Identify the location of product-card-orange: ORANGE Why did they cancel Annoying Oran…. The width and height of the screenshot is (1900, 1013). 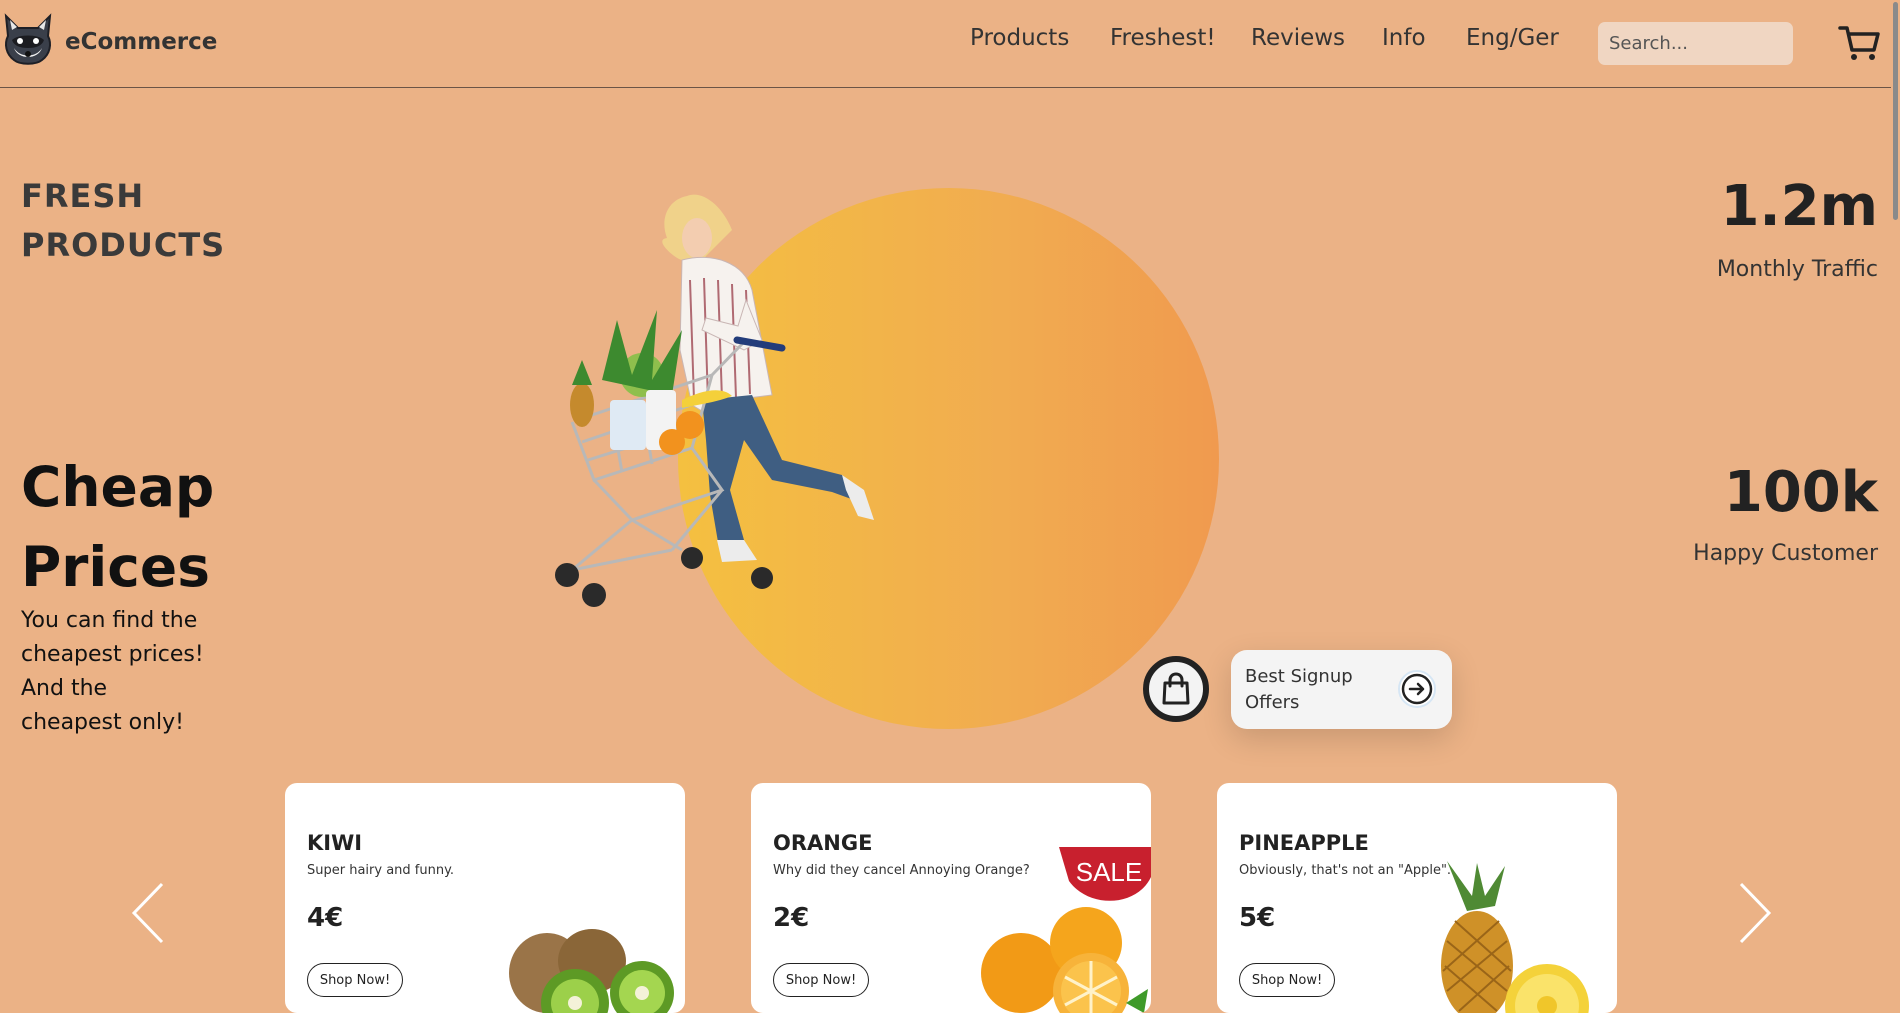
(951, 898).